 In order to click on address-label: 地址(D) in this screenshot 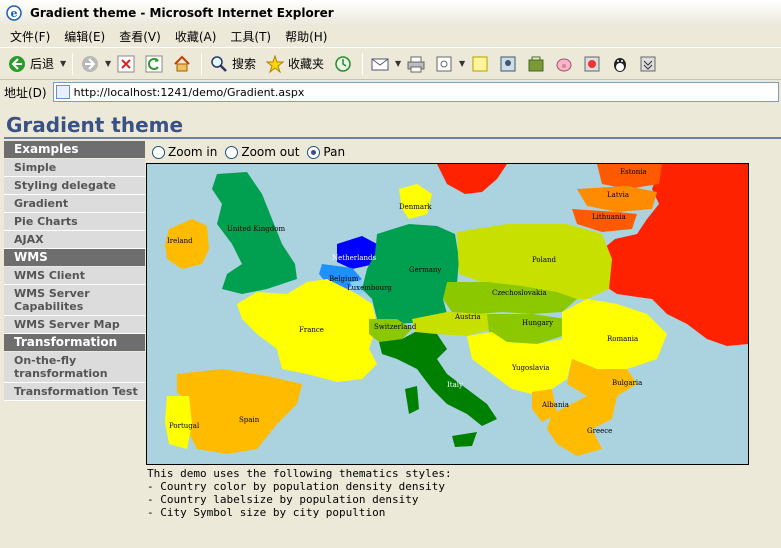, I will do `click(25, 92)`.